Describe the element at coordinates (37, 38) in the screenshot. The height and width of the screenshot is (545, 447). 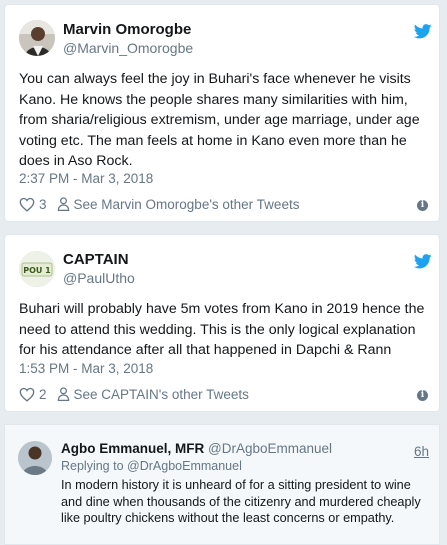
I see `avatar` at that location.